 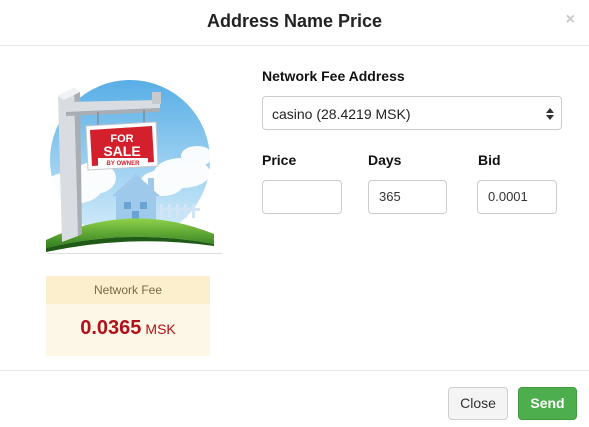 I want to click on fee-address-selected-value: casino (28.4219 MSK), so click(x=341, y=114).